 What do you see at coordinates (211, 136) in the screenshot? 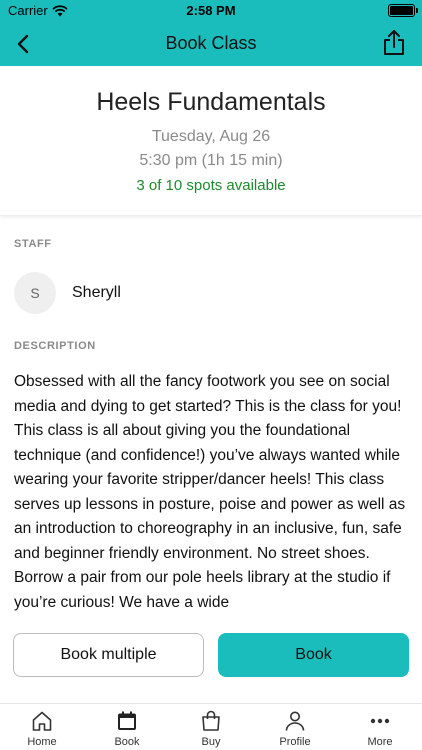
I see `class-date: Tuesday, Aug 26` at bounding box center [211, 136].